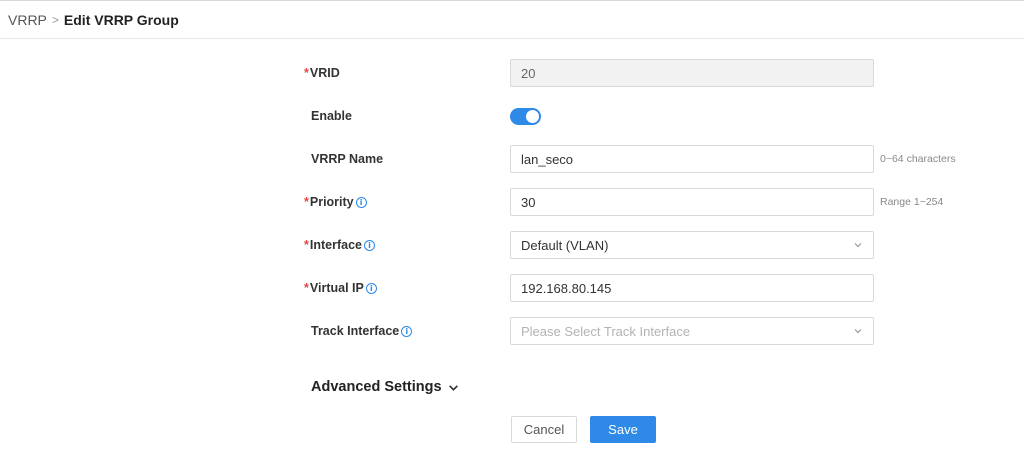  I want to click on interface-label-text: Interface, so click(335, 245).